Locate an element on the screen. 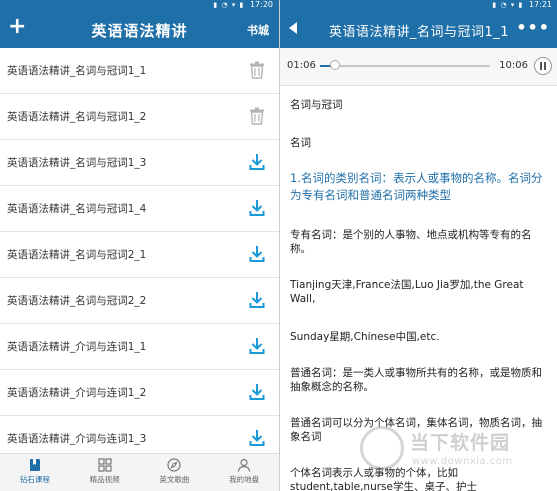  status-bar: ▮ ◔ ▾ ▮ 17:21 is located at coordinates (418, 5).